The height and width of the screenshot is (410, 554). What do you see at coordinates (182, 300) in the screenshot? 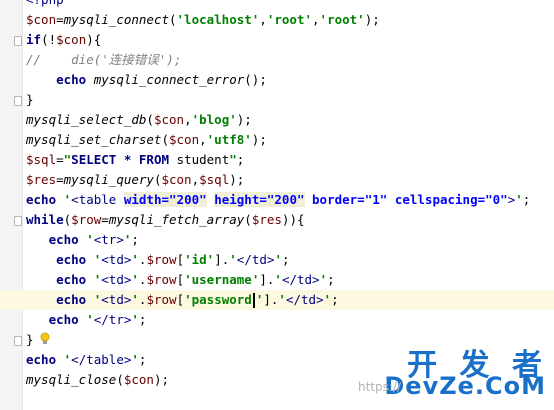
I see `code-text: echo '<td>'.$row['password '].'</td>';` at bounding box center [182, 300].